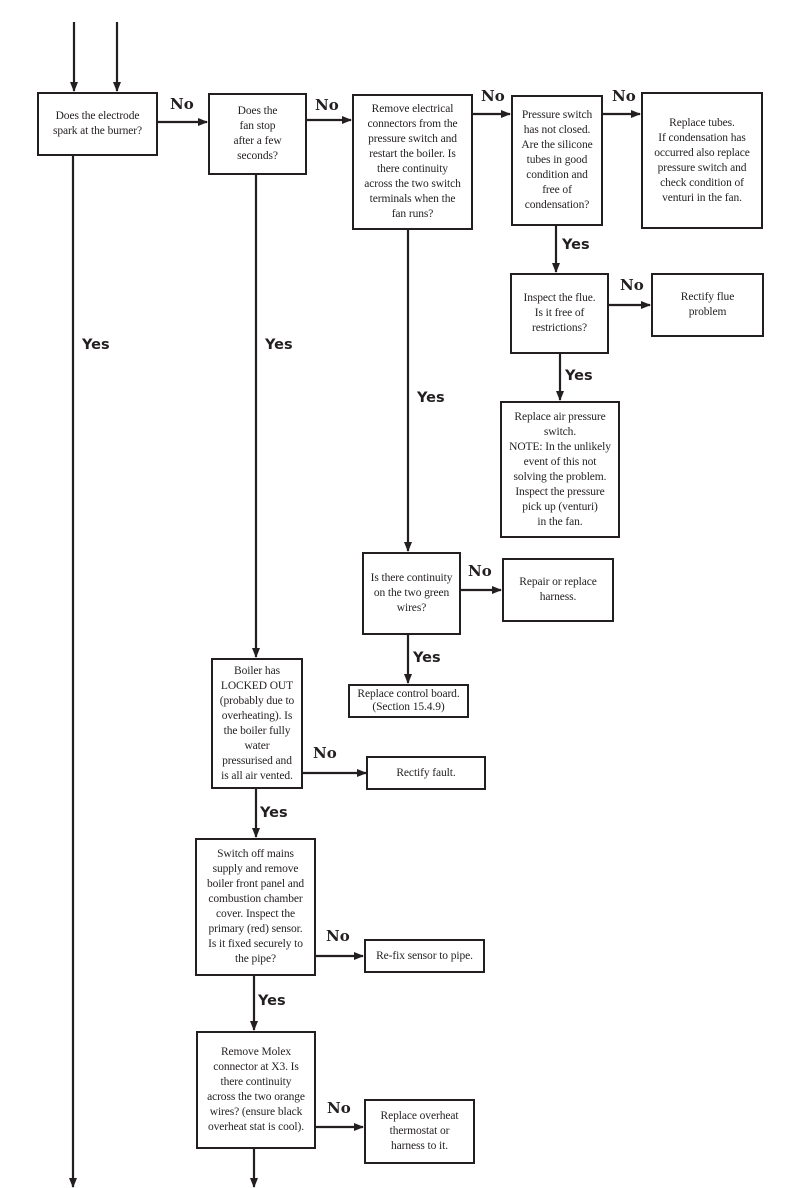  Describe the element at coordinates (480, 571) in the screenshot. I see `label-green-no: No` at that location.